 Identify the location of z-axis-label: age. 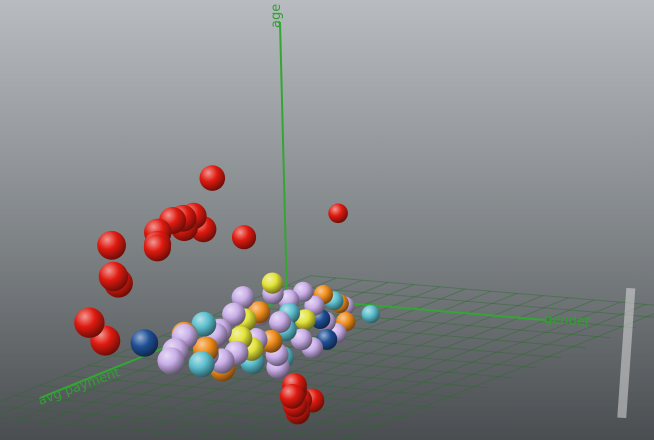
(276, 16).